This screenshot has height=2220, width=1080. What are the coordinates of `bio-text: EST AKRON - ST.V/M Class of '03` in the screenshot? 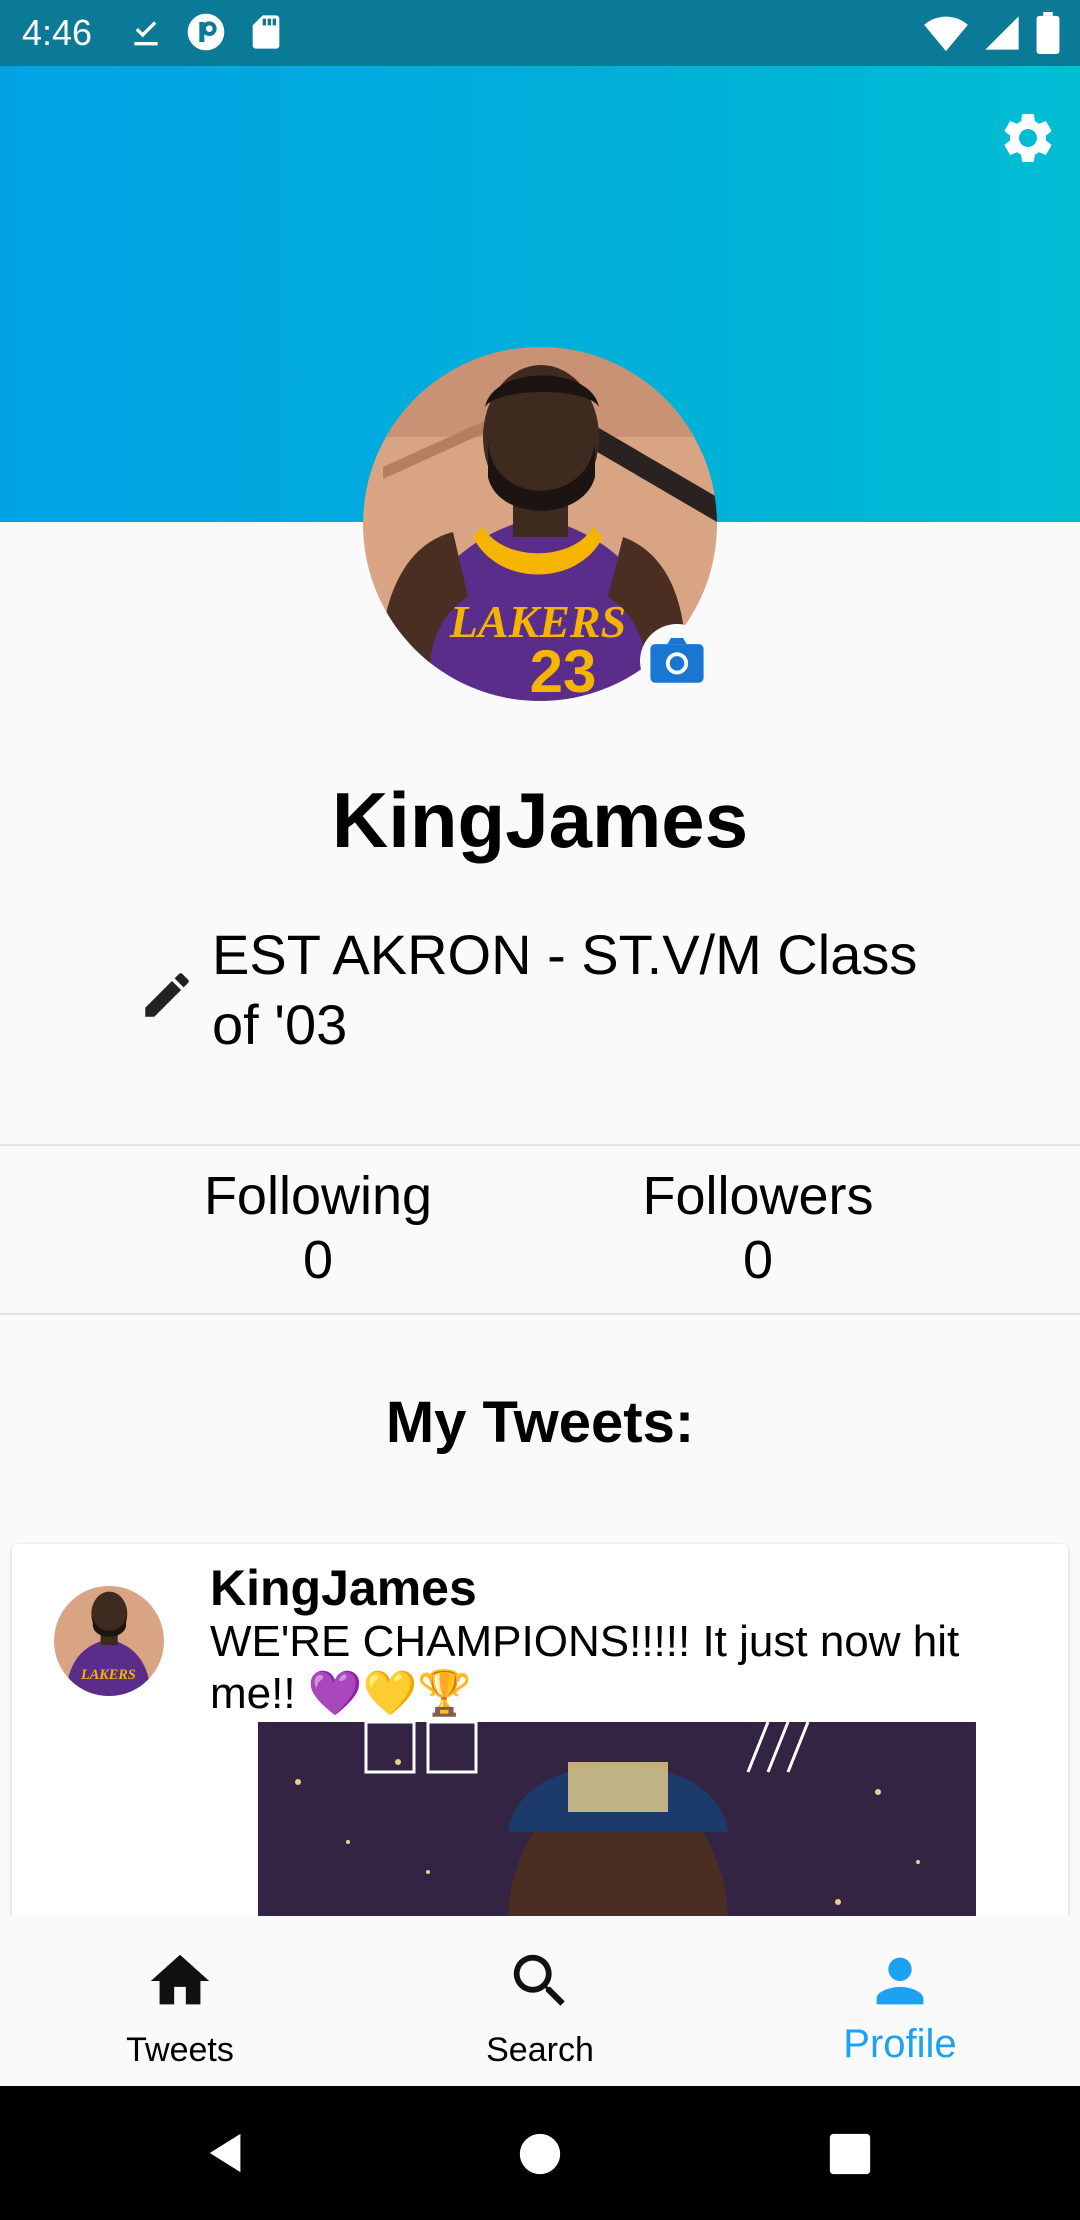 It's located at (565, 989).